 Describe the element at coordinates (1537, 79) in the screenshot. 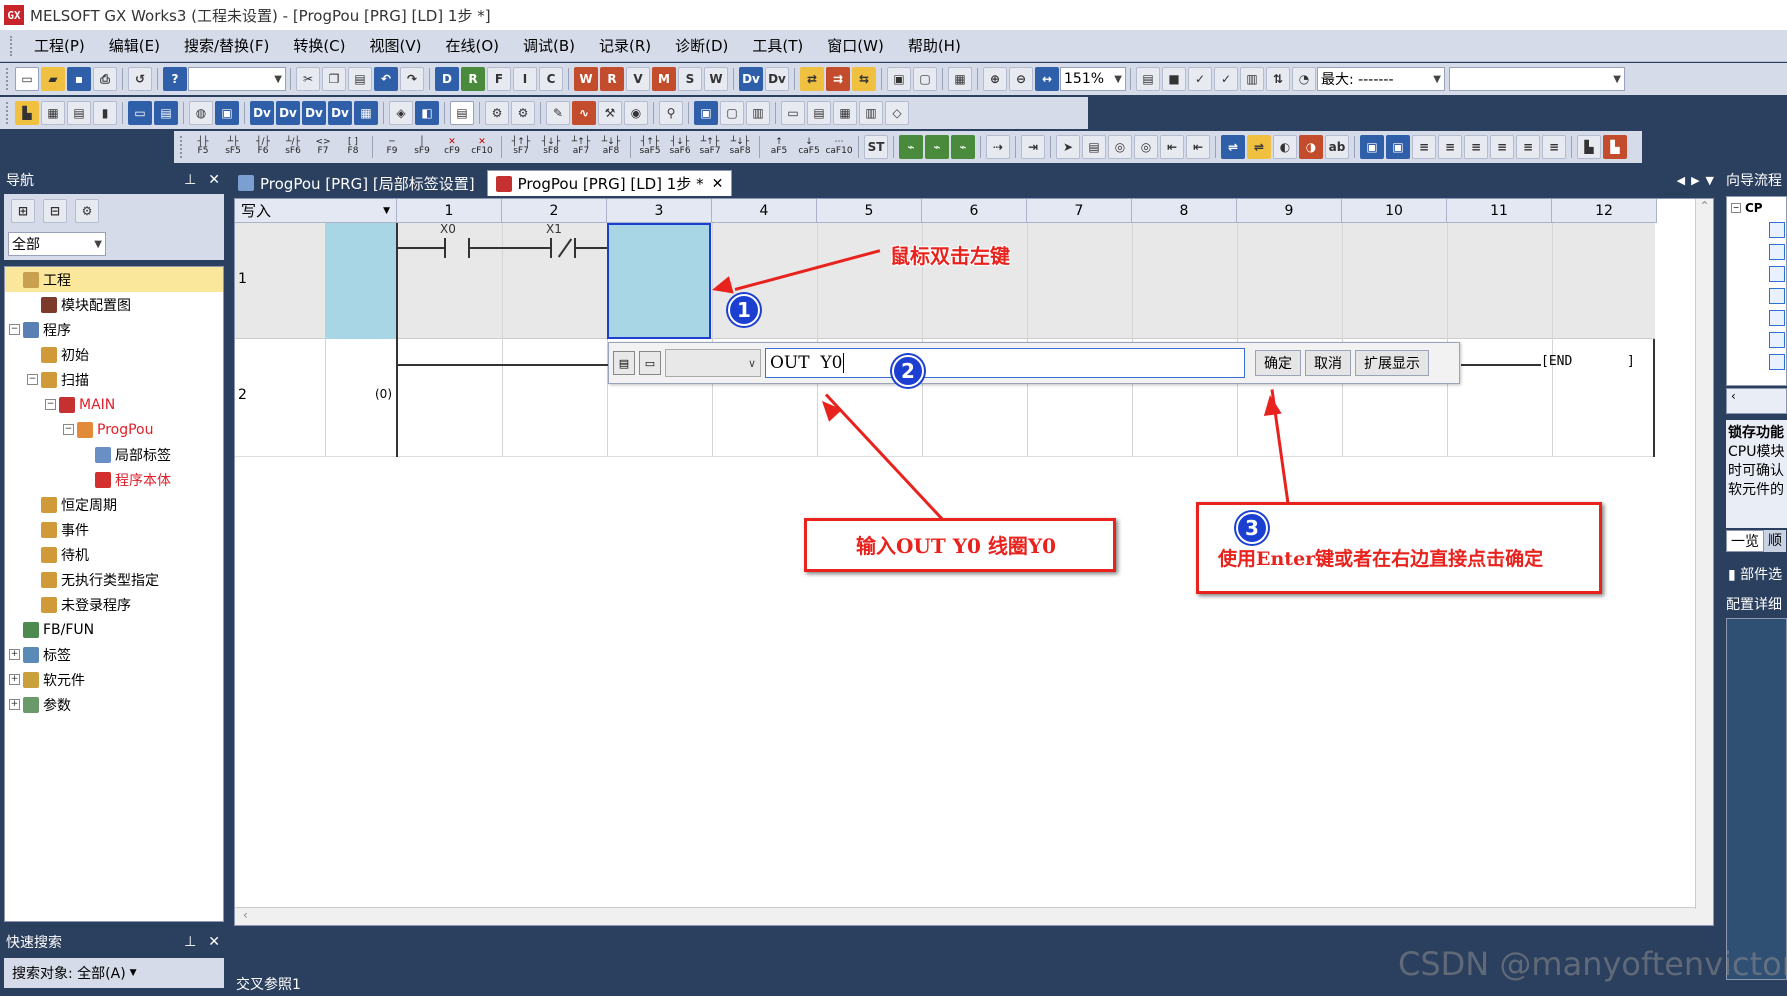

I see `blank-combo: ▼` at that location.